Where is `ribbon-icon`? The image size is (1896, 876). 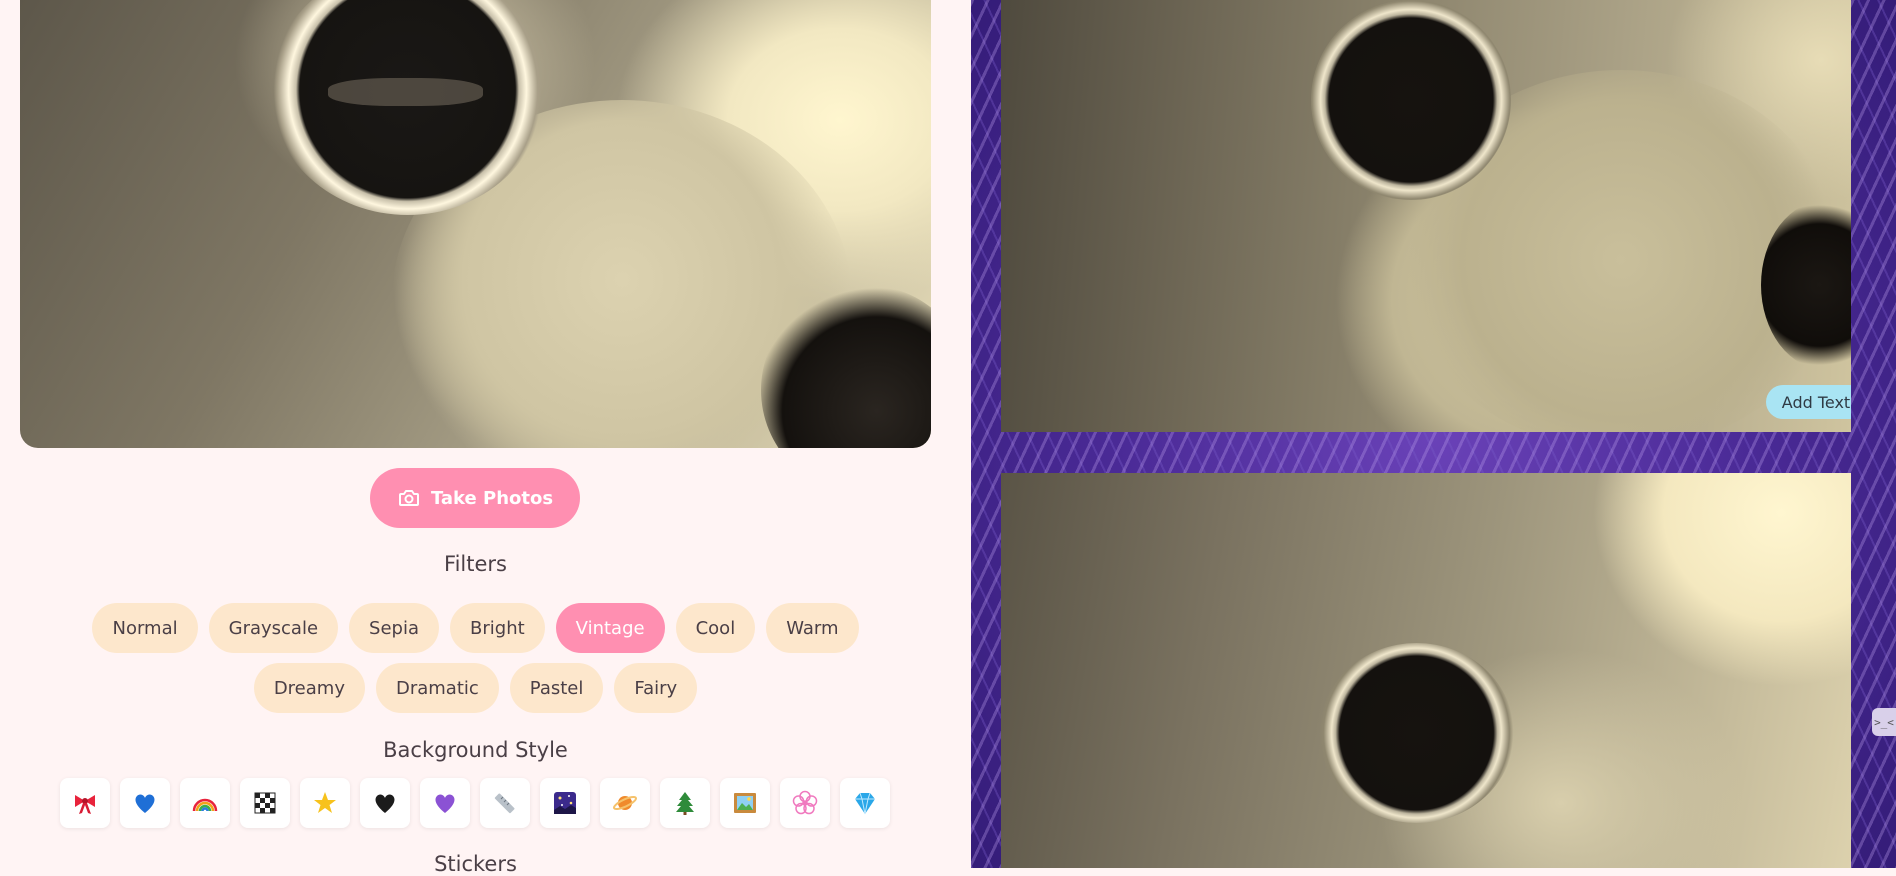
ribbon-icon is located at coordinates (85, 804).